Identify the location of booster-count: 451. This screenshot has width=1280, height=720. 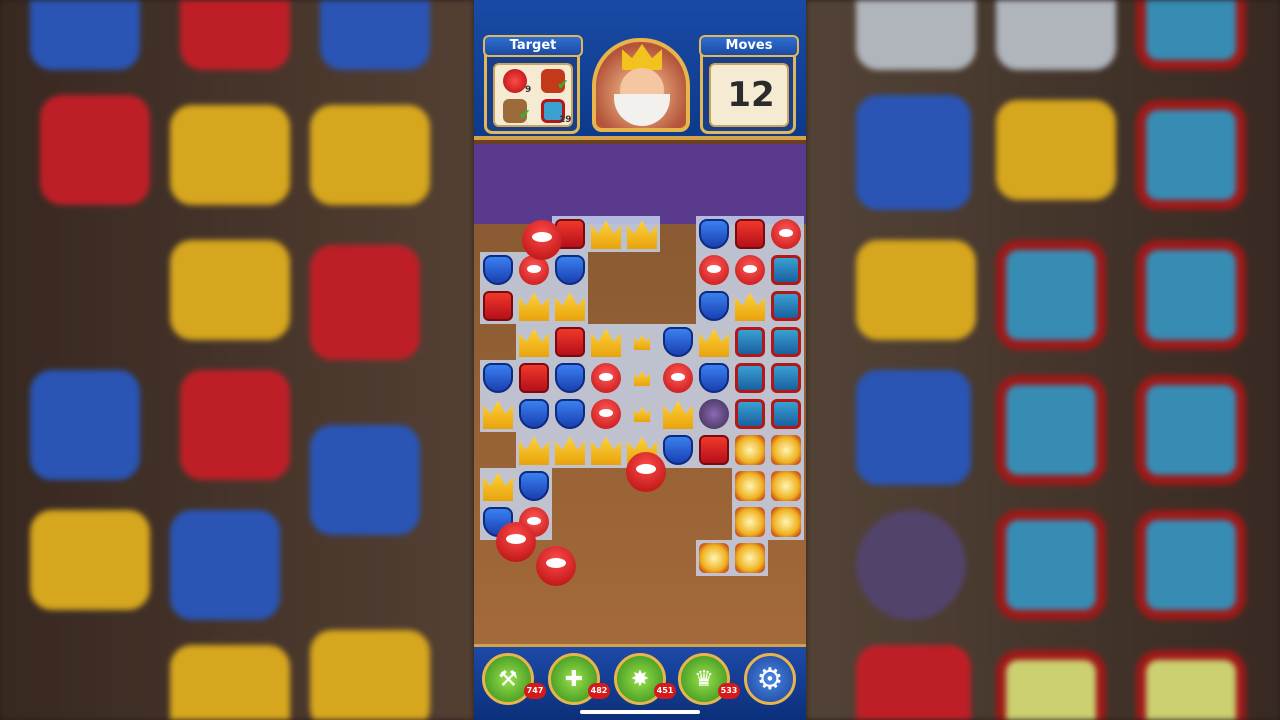
(665, 691).